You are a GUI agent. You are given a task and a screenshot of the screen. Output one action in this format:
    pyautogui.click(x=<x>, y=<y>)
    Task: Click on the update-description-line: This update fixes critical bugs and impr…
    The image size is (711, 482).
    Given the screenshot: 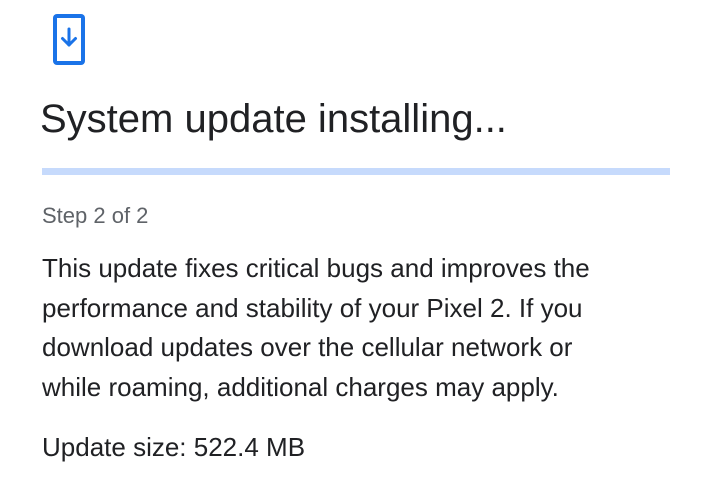 What is the action you would take?
    pyautogui.click(x=316, y=268)
    